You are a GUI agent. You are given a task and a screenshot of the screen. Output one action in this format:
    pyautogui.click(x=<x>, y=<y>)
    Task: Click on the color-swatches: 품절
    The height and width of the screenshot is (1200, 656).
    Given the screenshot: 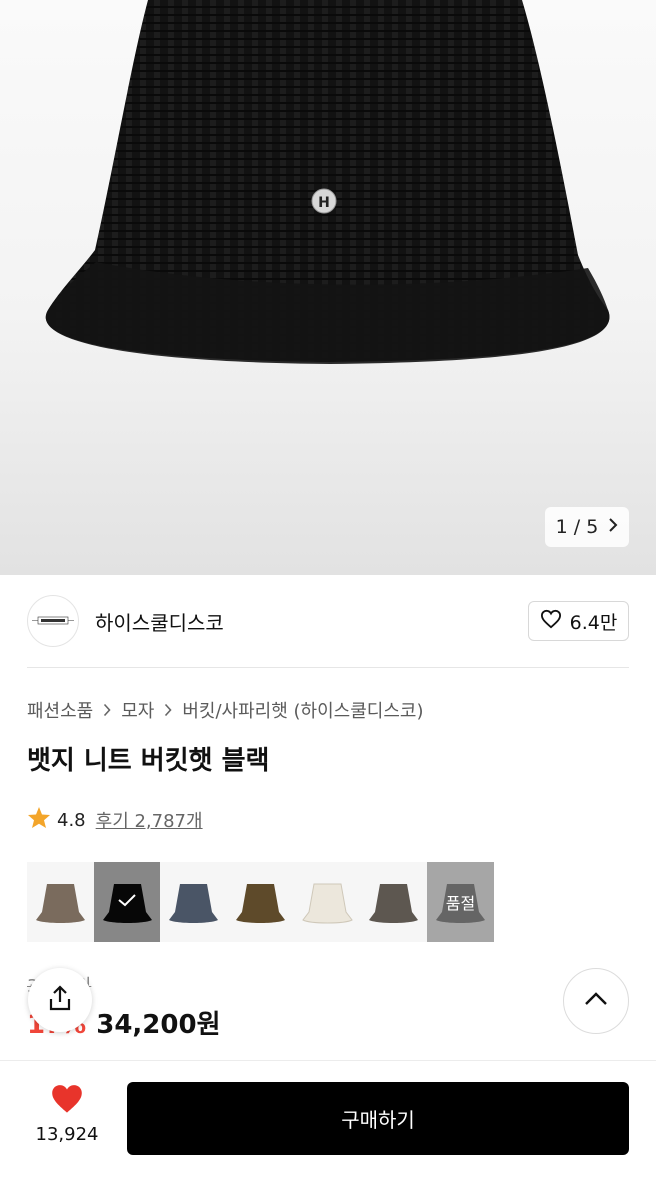 What is the action you would take?
    pyautogui.click(x=260, y=902)
    